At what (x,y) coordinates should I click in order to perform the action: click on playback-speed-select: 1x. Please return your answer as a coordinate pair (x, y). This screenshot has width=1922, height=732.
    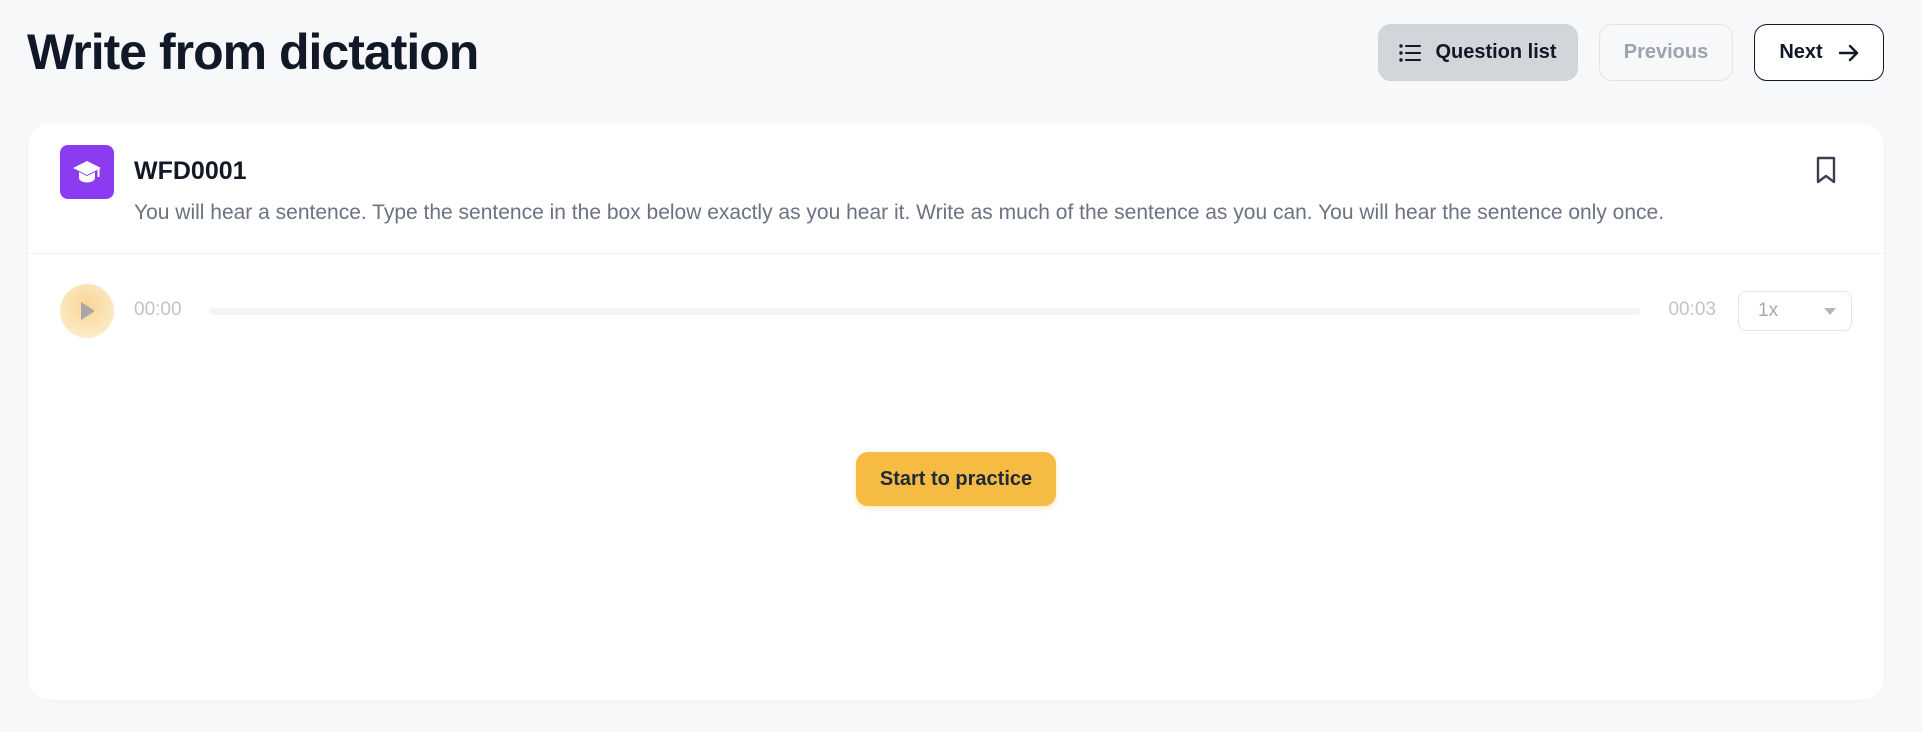
    Looking at the image, I should click on (1795, 311).